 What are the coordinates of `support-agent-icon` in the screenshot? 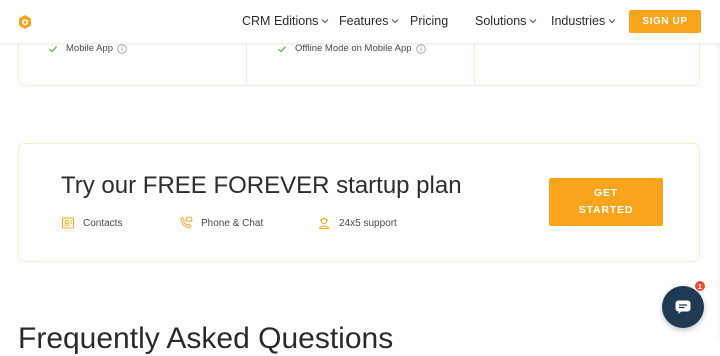 It's located at (324, 223).